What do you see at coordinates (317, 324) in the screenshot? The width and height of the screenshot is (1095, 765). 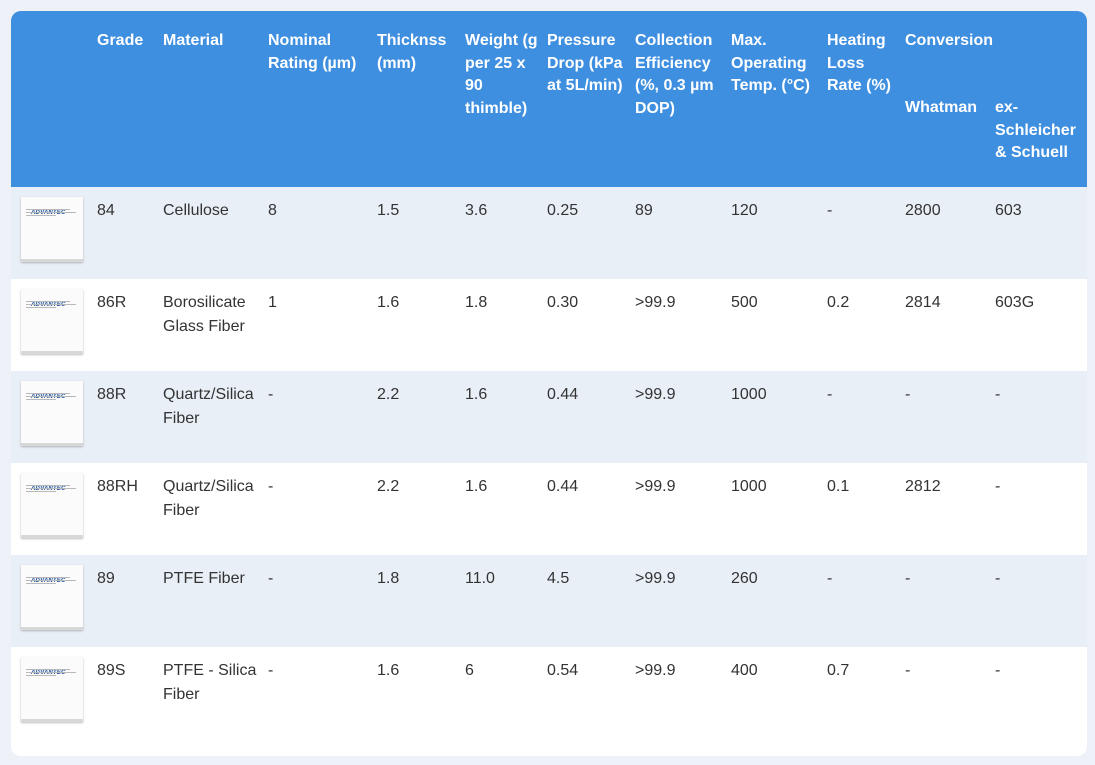 I see `cell-nominal: 1` at bounding box center [317, 324].